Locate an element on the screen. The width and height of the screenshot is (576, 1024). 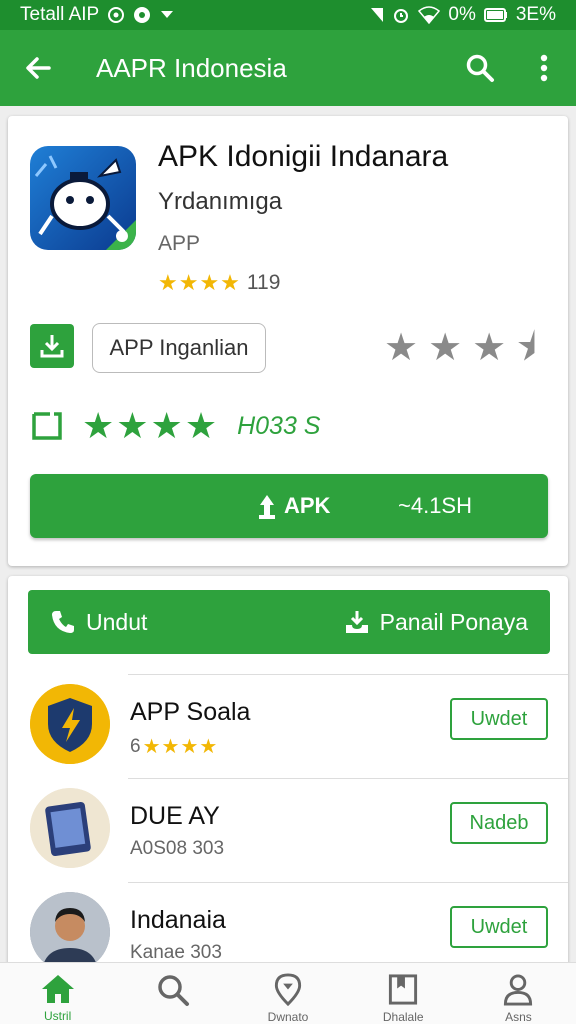
rate-stars: ★ ★ ★ ⯨ is located at coordinates (460, 348).